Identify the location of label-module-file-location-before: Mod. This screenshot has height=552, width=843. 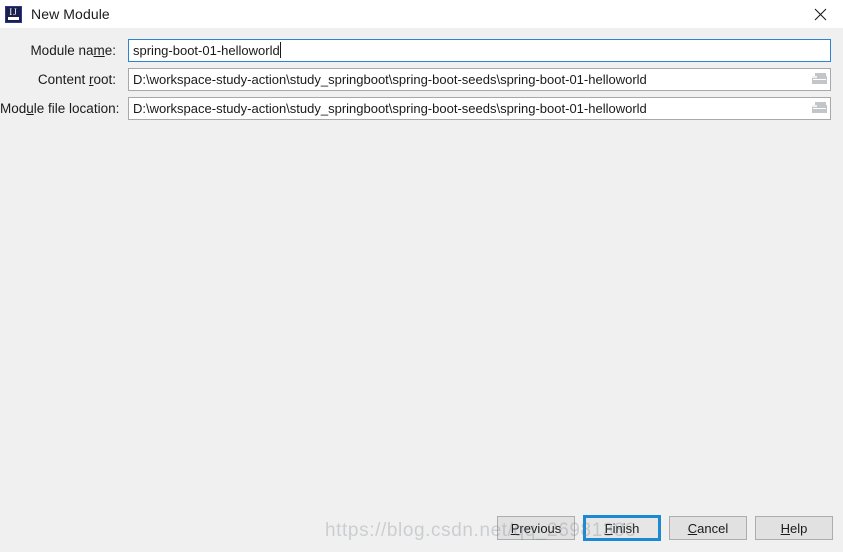
(13, 108).